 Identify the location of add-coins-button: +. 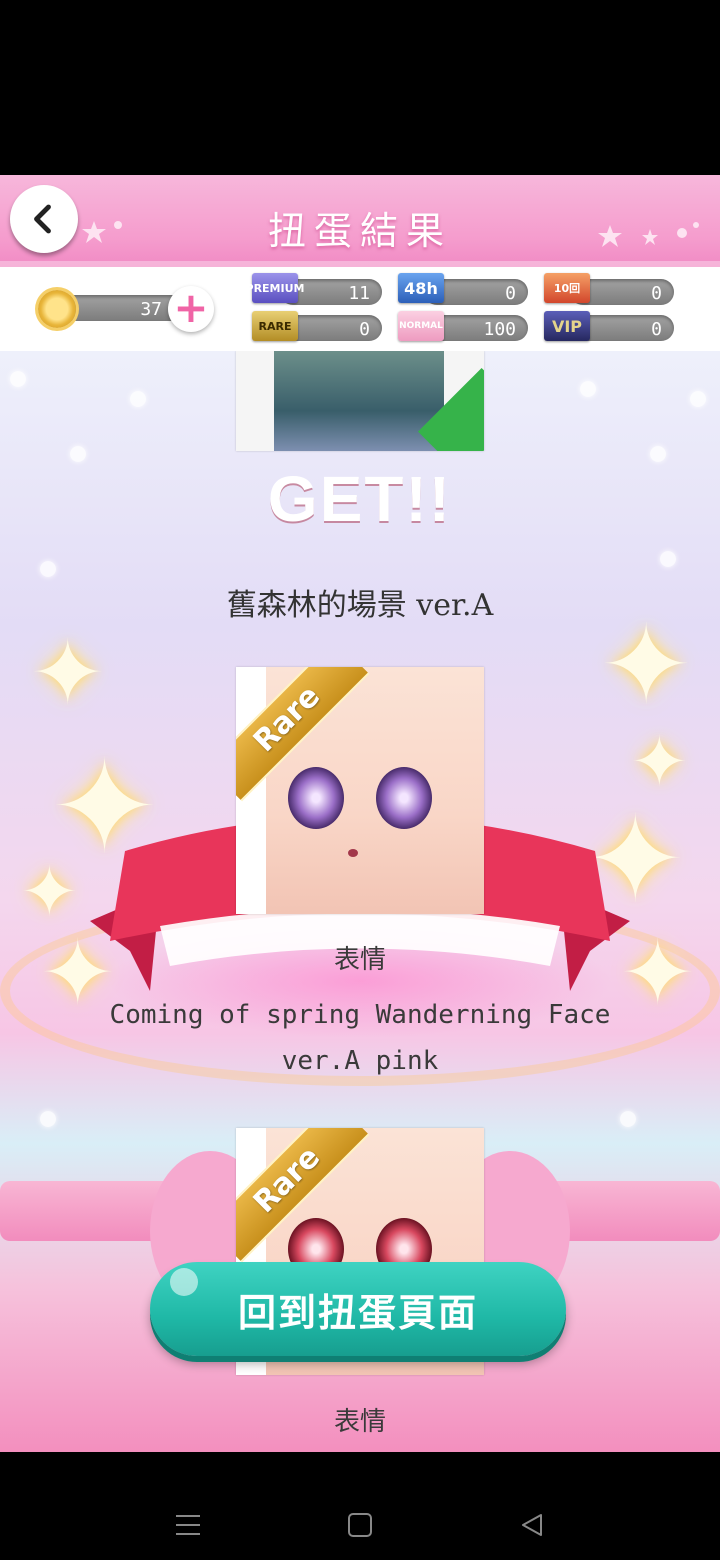
(191, 309).